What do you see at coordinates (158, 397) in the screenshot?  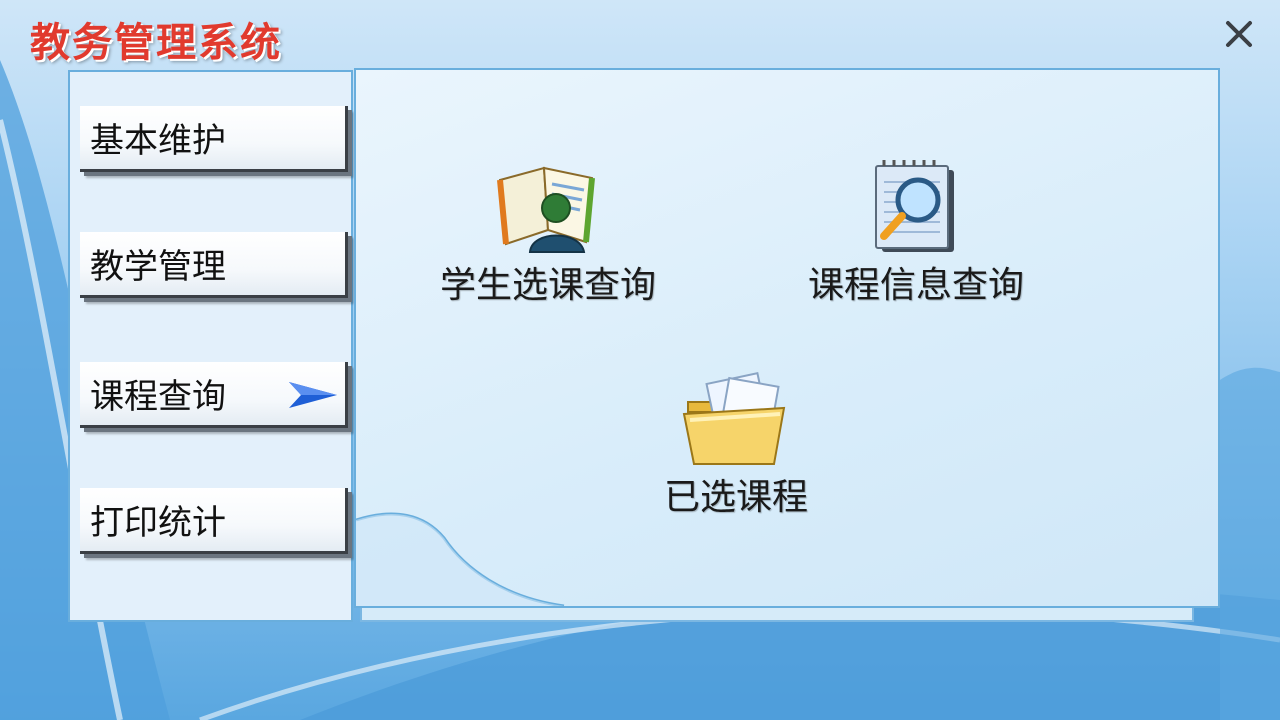 I see `sidebar-item-label: 课程查询` at bounding box center [158, 397].